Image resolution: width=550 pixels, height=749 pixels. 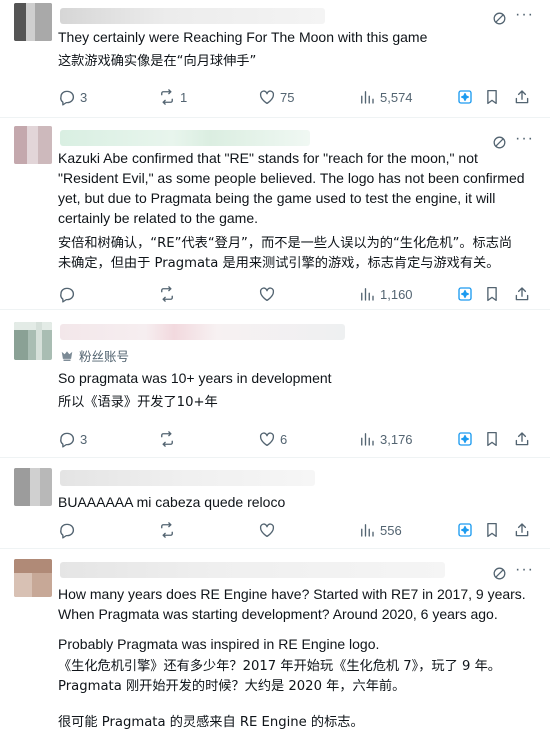 I want to click on views-button: 1,160, so click(x=385, y=294).